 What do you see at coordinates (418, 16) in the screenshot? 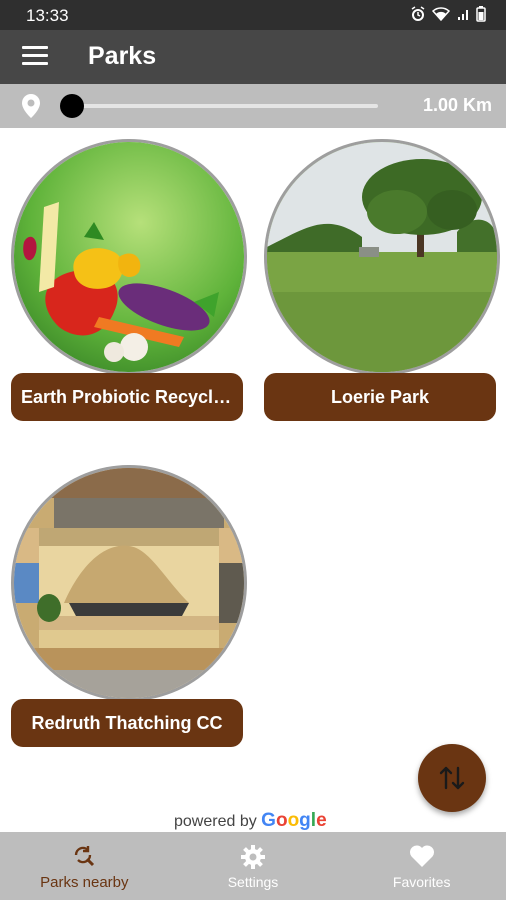
I see `alarm-icon` at bounding box center [418, 16].